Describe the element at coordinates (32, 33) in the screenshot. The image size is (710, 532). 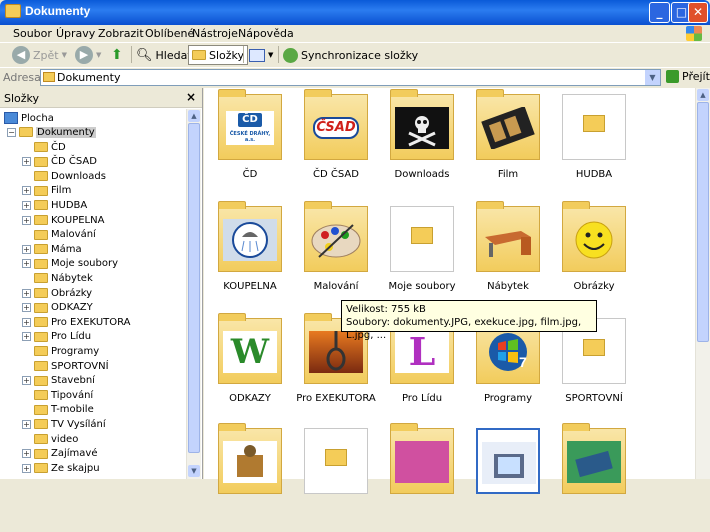
I see `menu-soubor: Soubor` at that location.